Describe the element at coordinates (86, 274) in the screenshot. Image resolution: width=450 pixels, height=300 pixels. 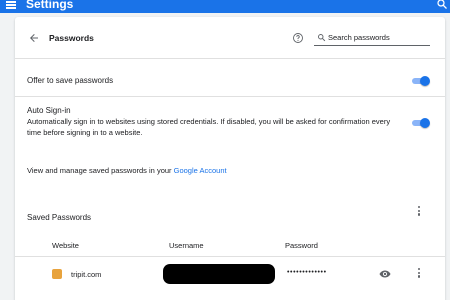
I see `website-cell: tripit.com` at that location.